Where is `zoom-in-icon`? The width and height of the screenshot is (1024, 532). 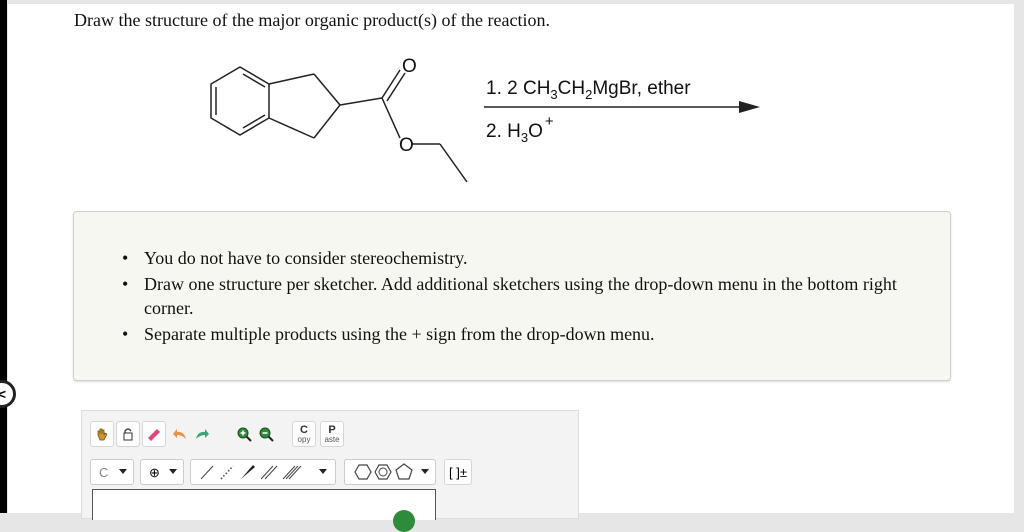 zoom-in-icon is located at coordinates (244, 434).